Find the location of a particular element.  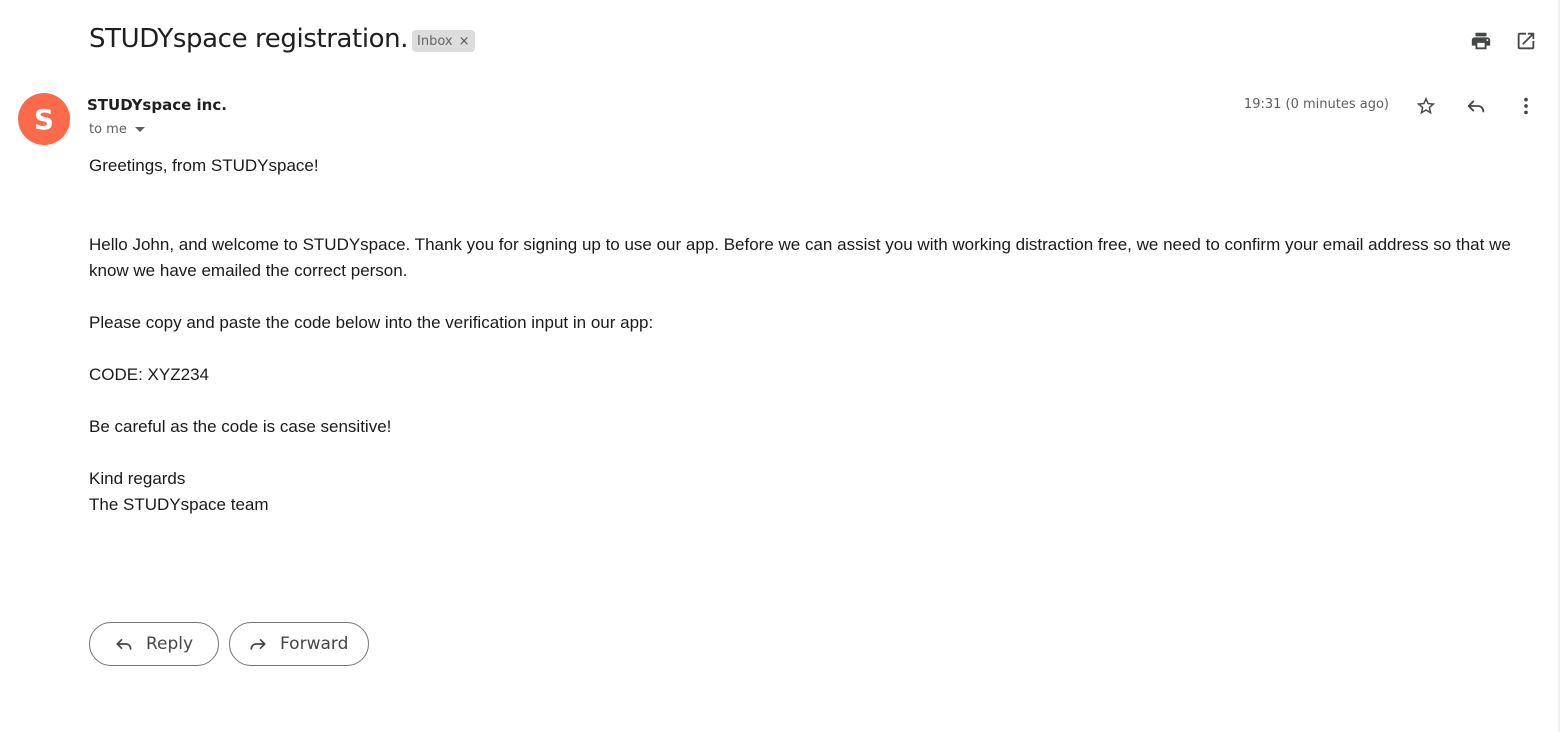

reply-button-label: Reply is located at coordinates (170, 644).